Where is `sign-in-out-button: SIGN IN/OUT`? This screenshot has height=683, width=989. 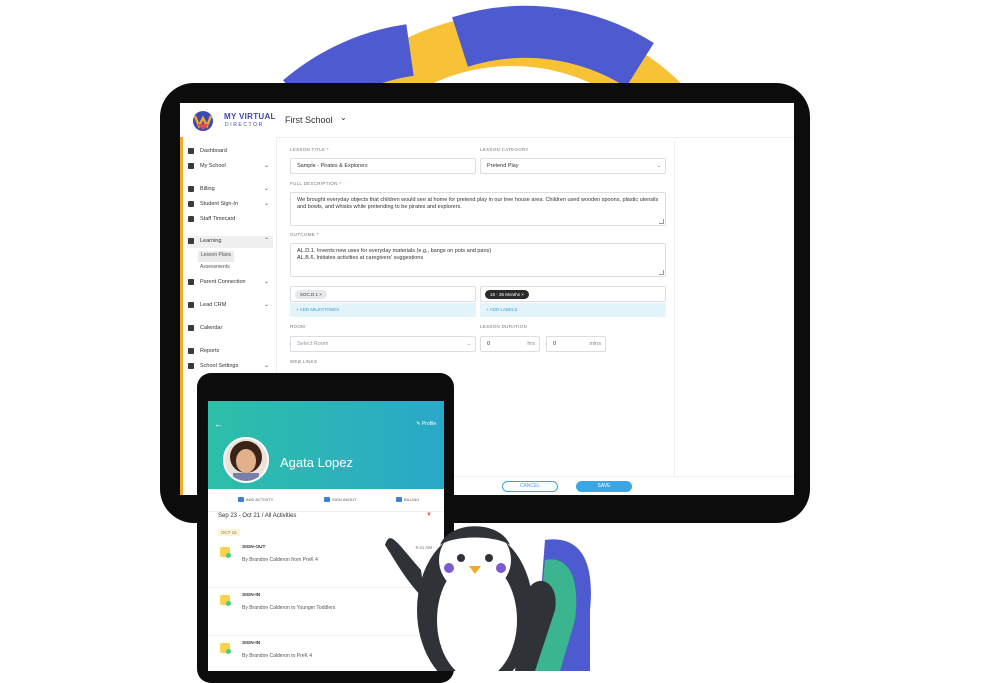
sign-in-out-button: SIGN IN/OUT is located at coordinates (340, 499).